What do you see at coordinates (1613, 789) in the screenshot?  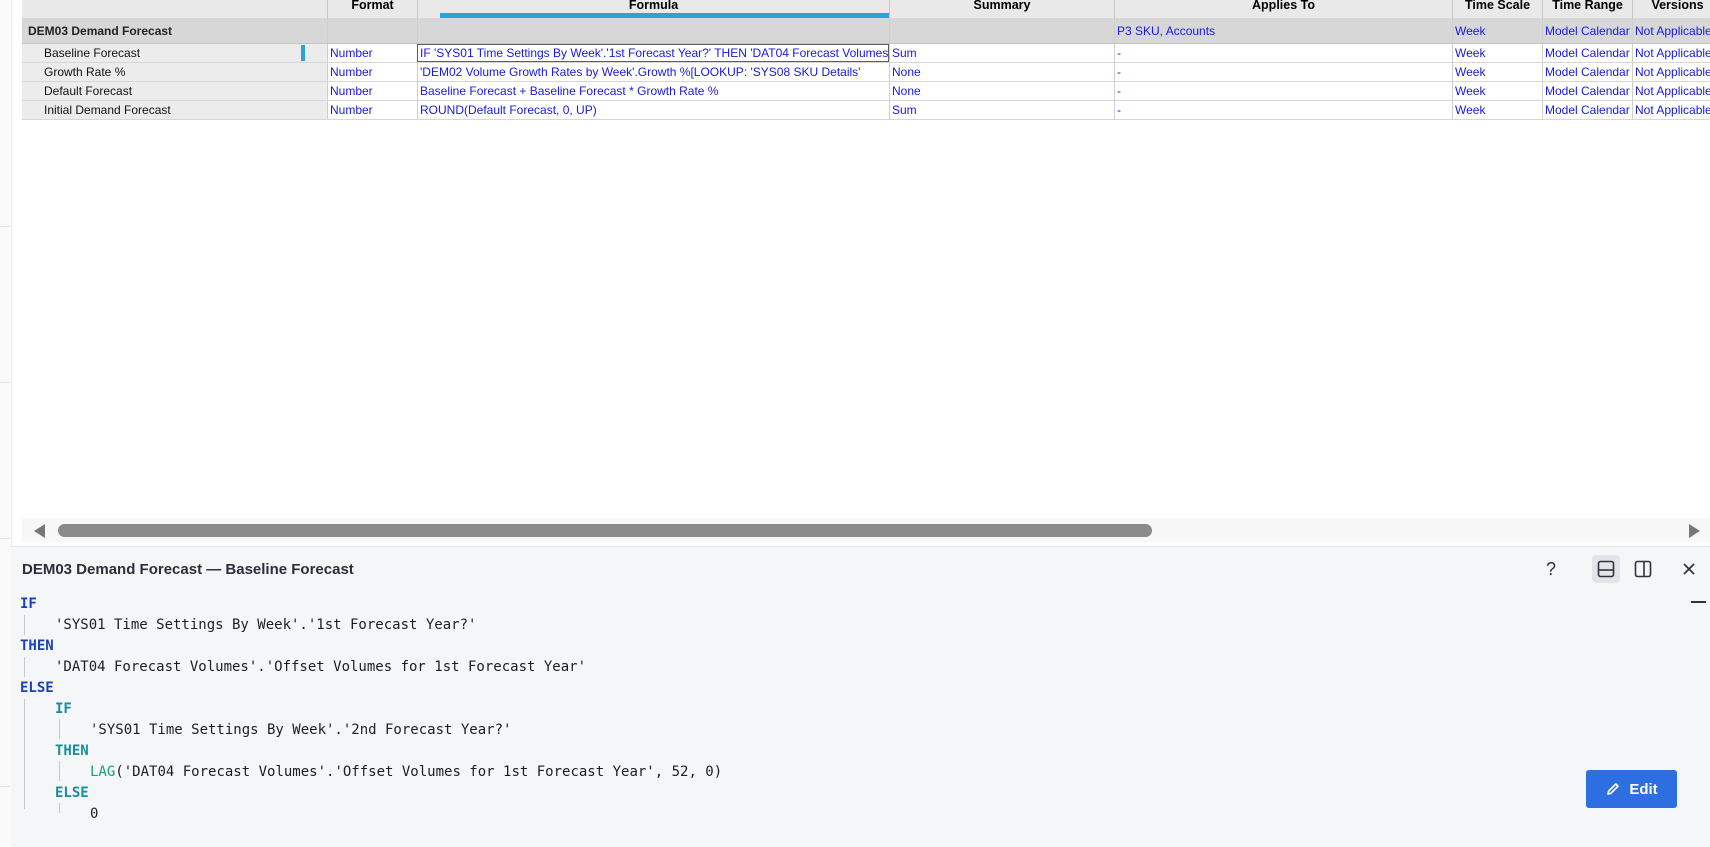 I see `pencil-icon` at bounding box center [1613, 789].